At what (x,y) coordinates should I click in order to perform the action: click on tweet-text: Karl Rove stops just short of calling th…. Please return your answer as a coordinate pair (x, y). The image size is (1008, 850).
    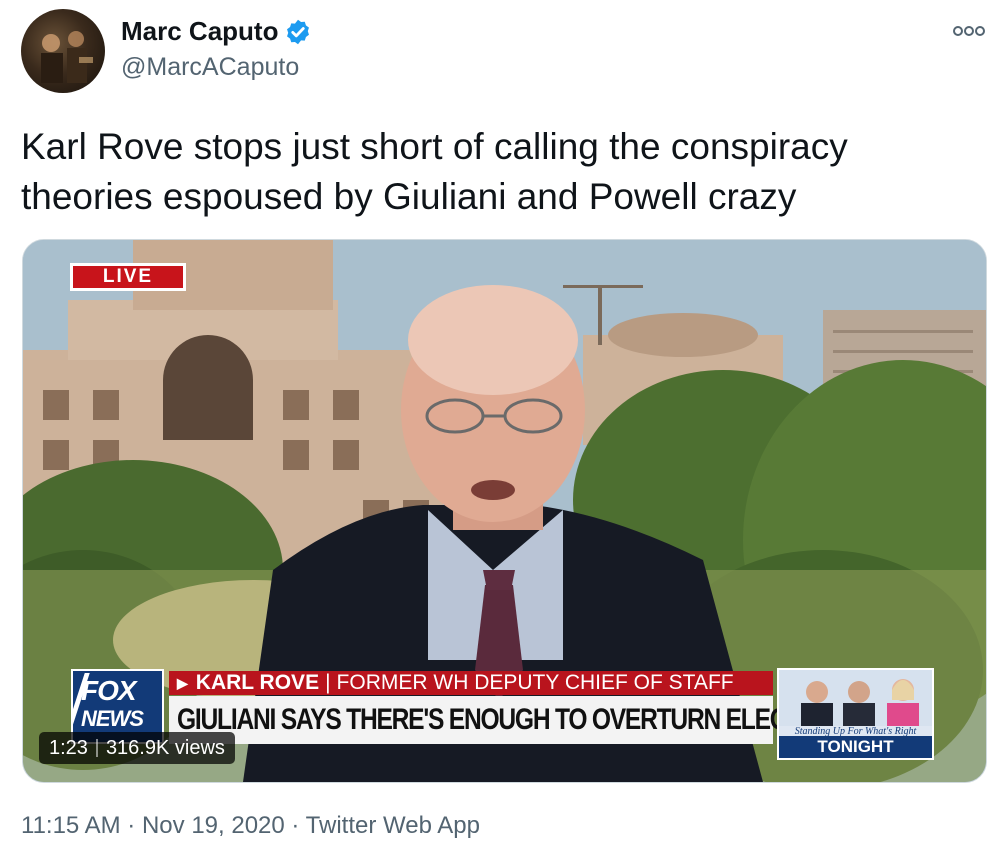
    Looking at the image, I should click on (434, 171).